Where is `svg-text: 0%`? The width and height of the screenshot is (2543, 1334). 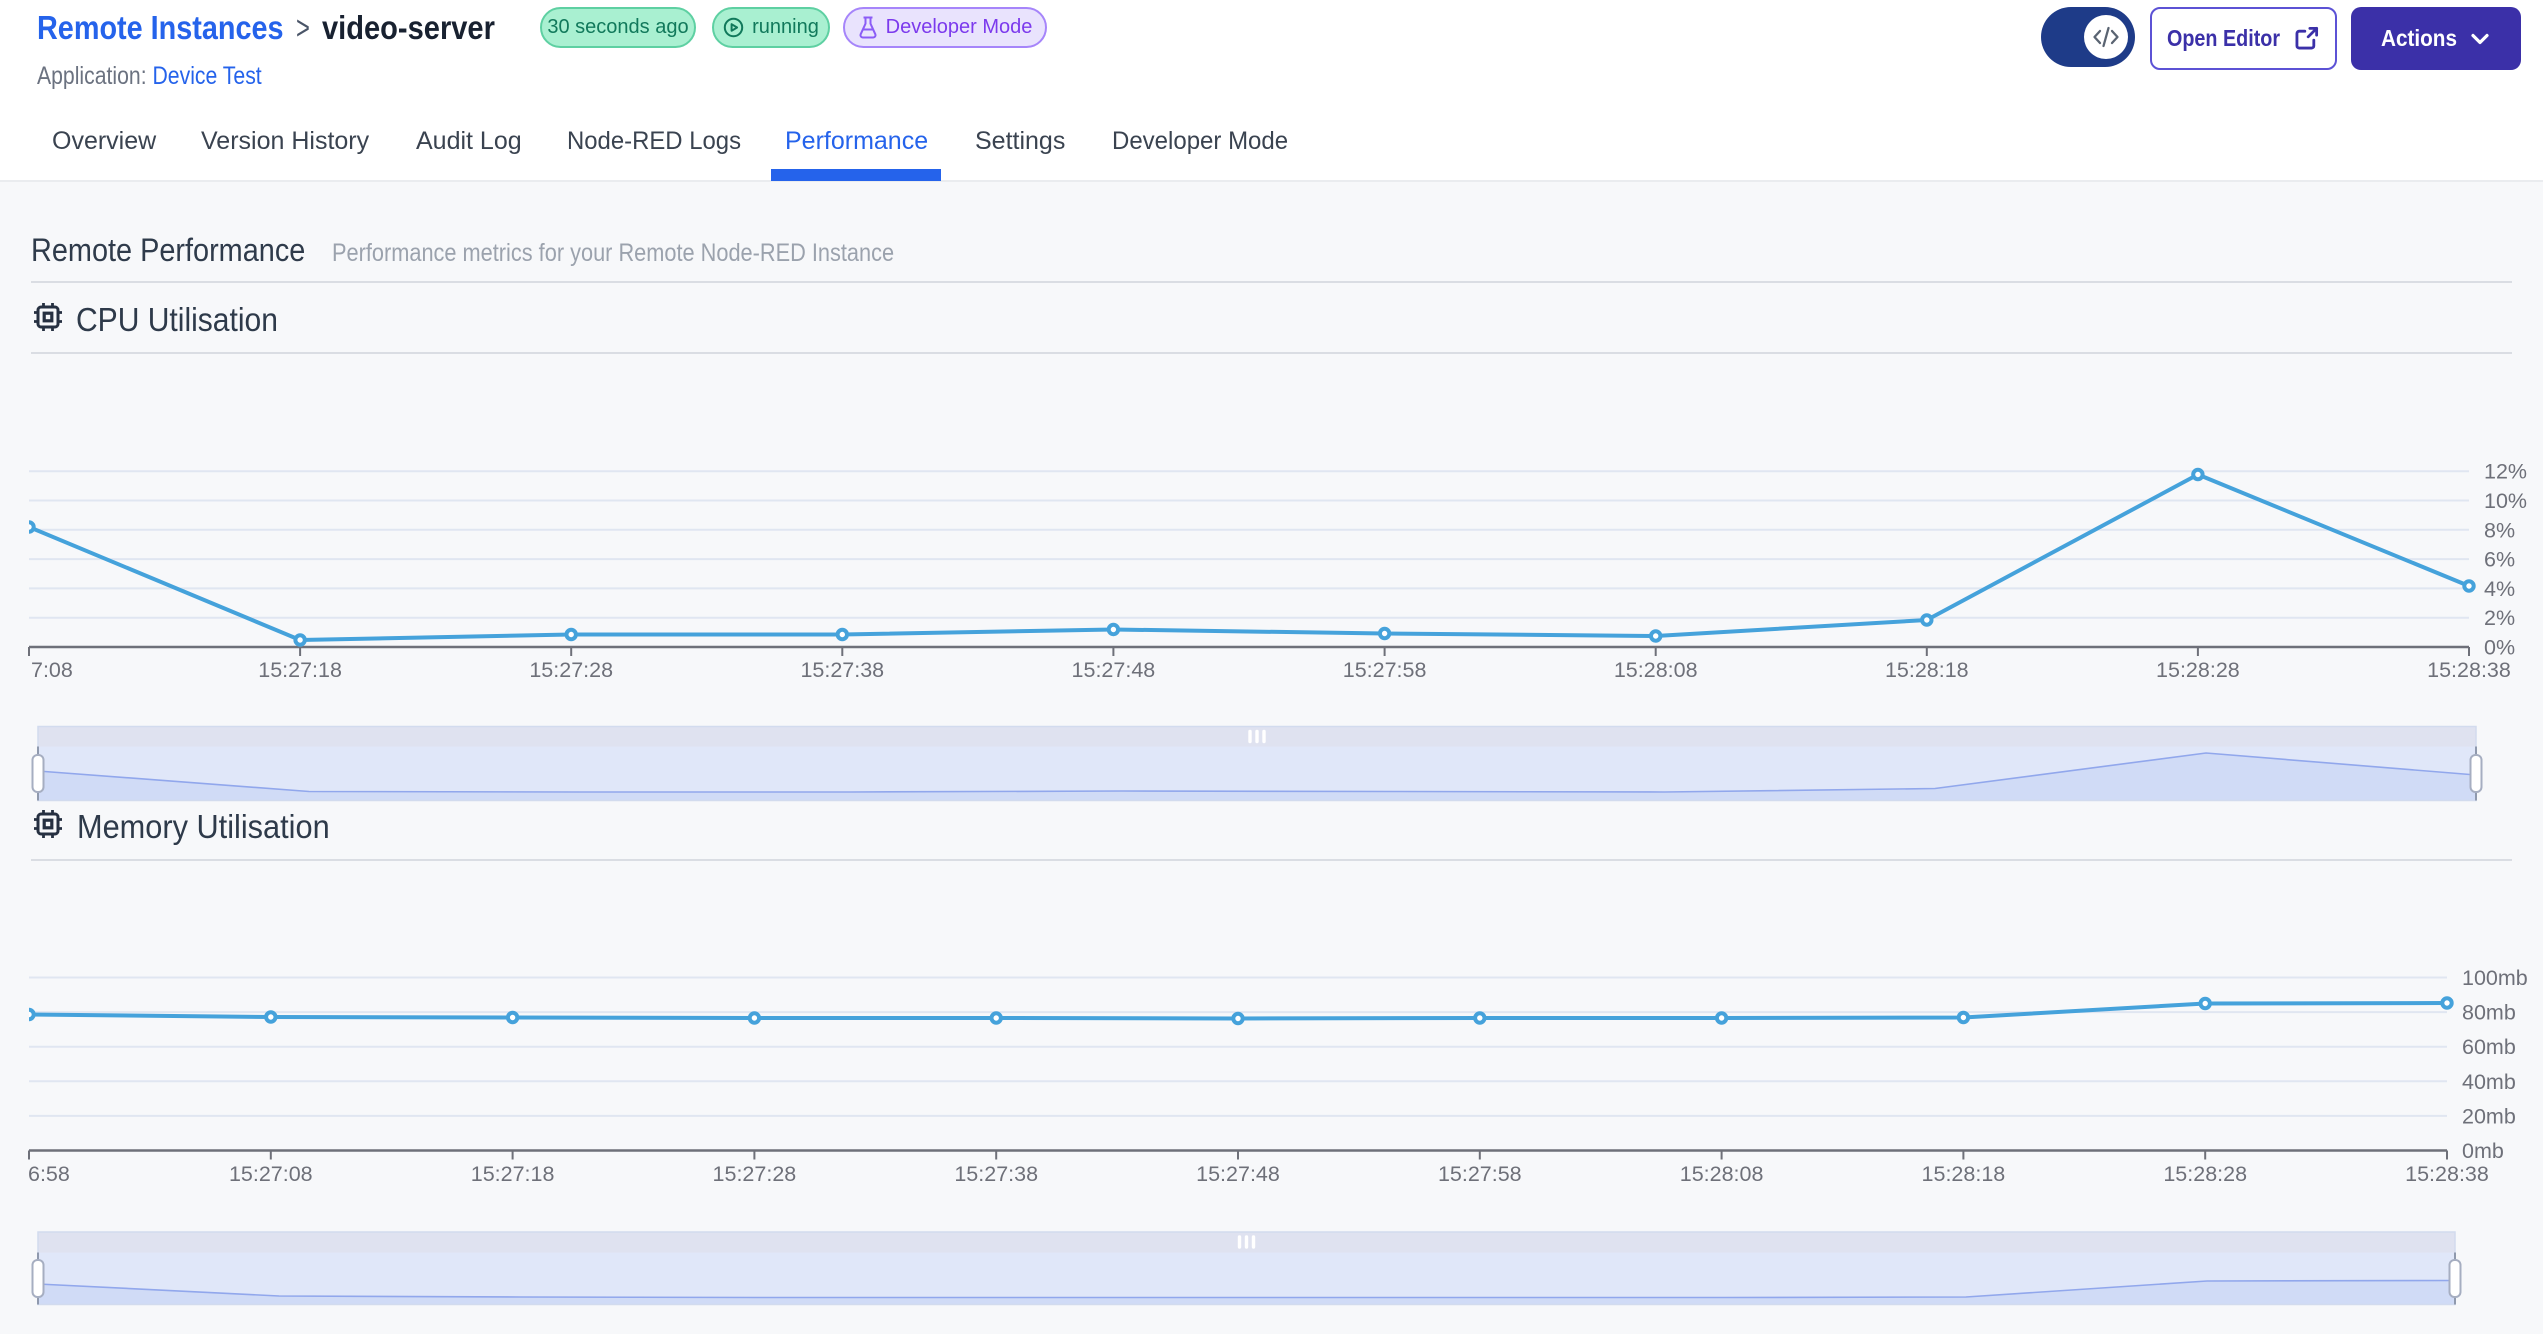
svg-text: 0% is located at coordinates (2499, 648).